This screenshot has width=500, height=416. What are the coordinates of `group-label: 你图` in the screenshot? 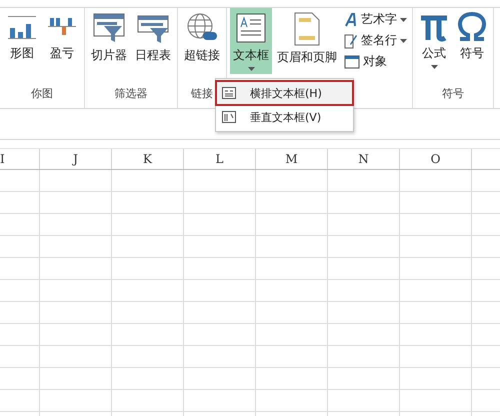 It's located at (42, 93).